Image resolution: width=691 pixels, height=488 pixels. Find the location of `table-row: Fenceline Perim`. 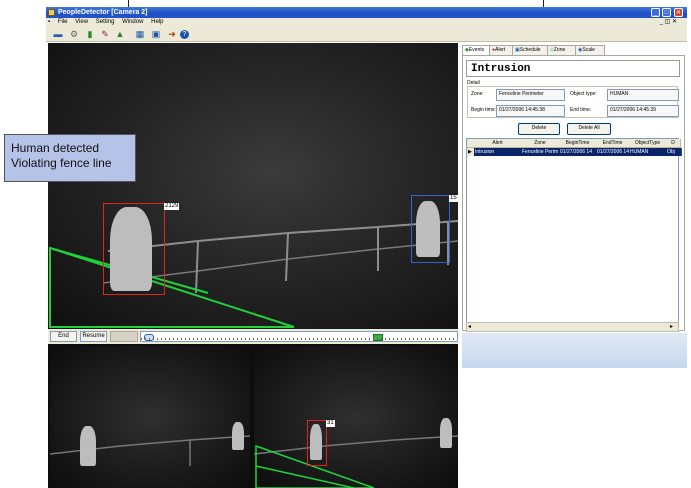

table-row: Fenceline Perim is located at coordinates (541, 152).